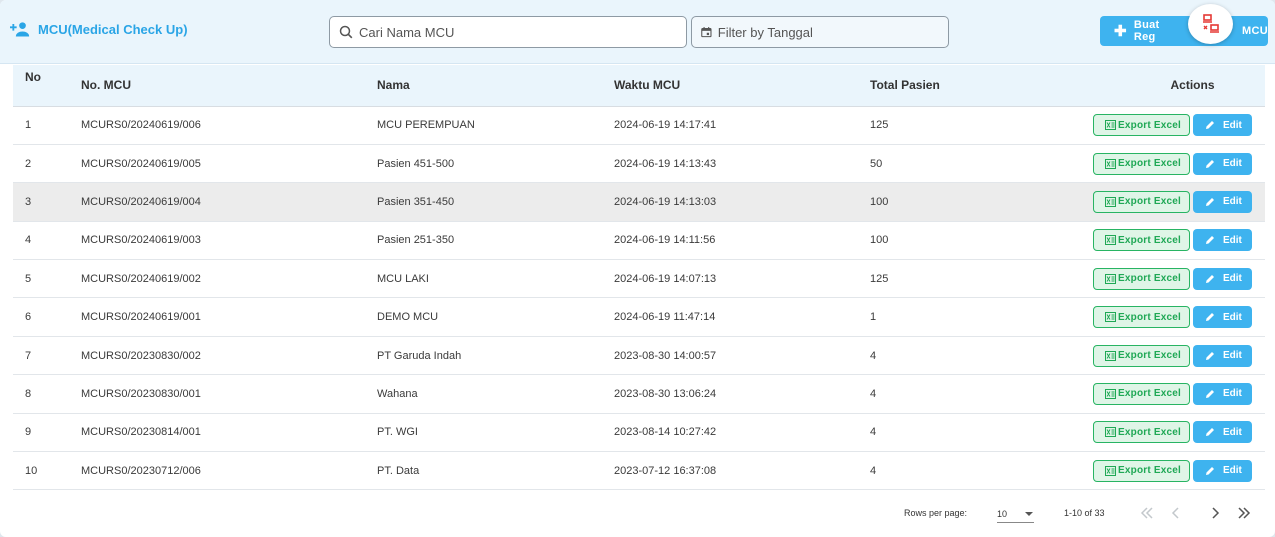  I want to click on prev-page-button, so click(1176, 513).